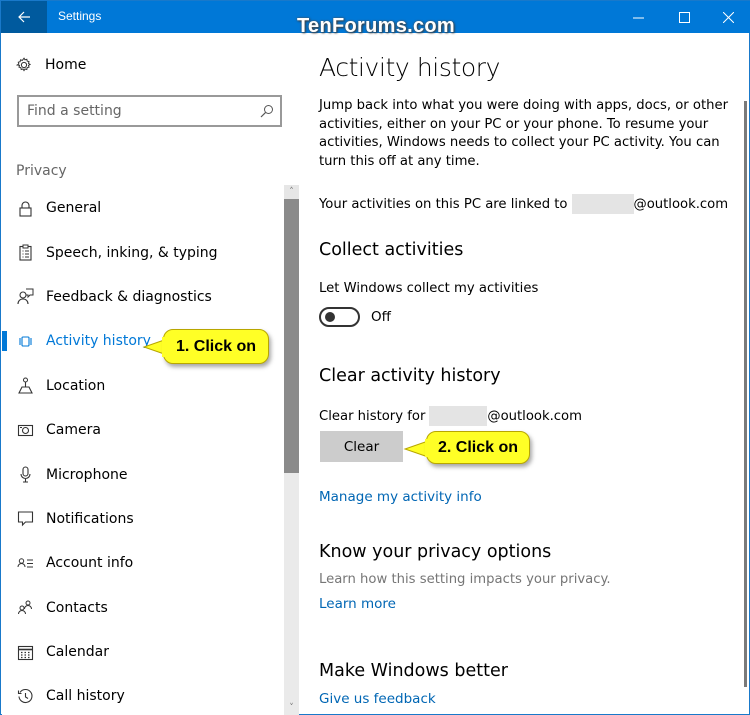 The image size is (750, 715). Describe the element at coordinates (139, 111) in the screenshot. I see `search-input` at that location.